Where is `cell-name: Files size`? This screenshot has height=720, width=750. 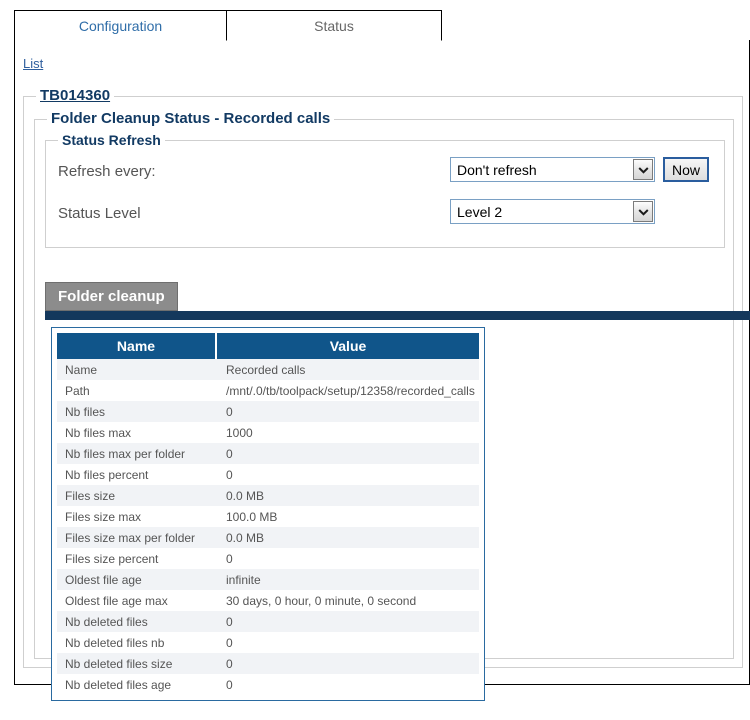 cell-name: Files size is located at coordinates (136, 495).